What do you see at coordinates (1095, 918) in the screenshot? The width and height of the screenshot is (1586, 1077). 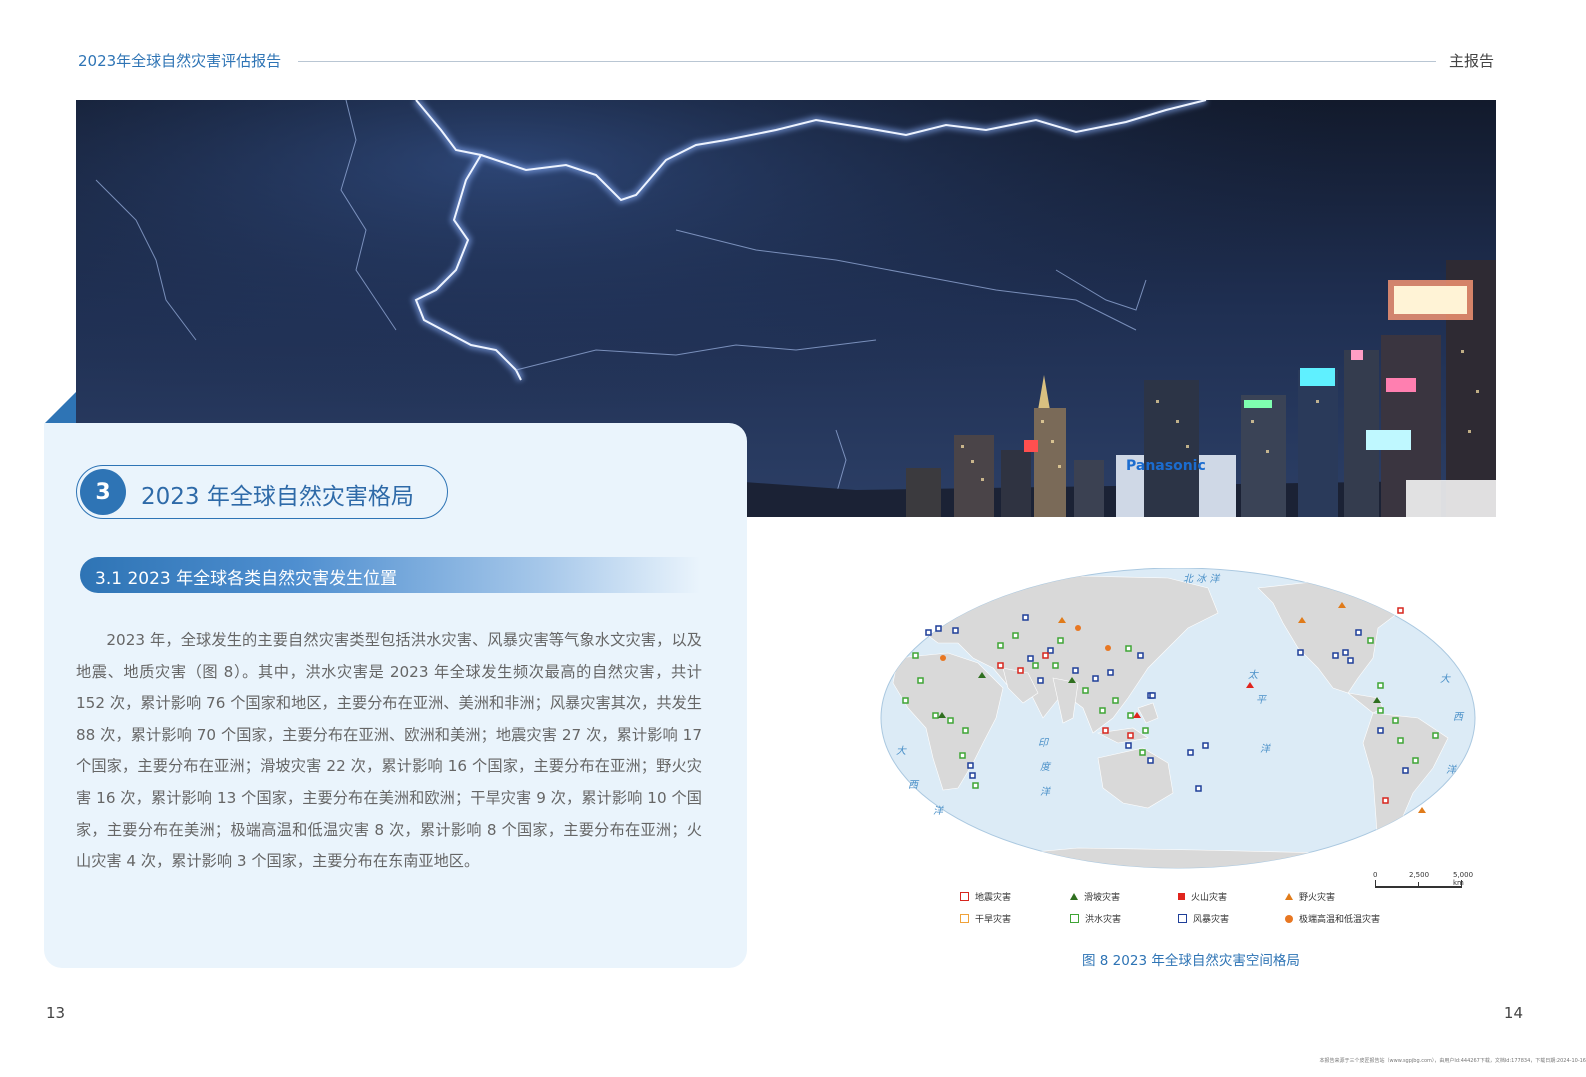 I see `legend-item-flood: 洪水灾害` at bounding box center [1095, 918].